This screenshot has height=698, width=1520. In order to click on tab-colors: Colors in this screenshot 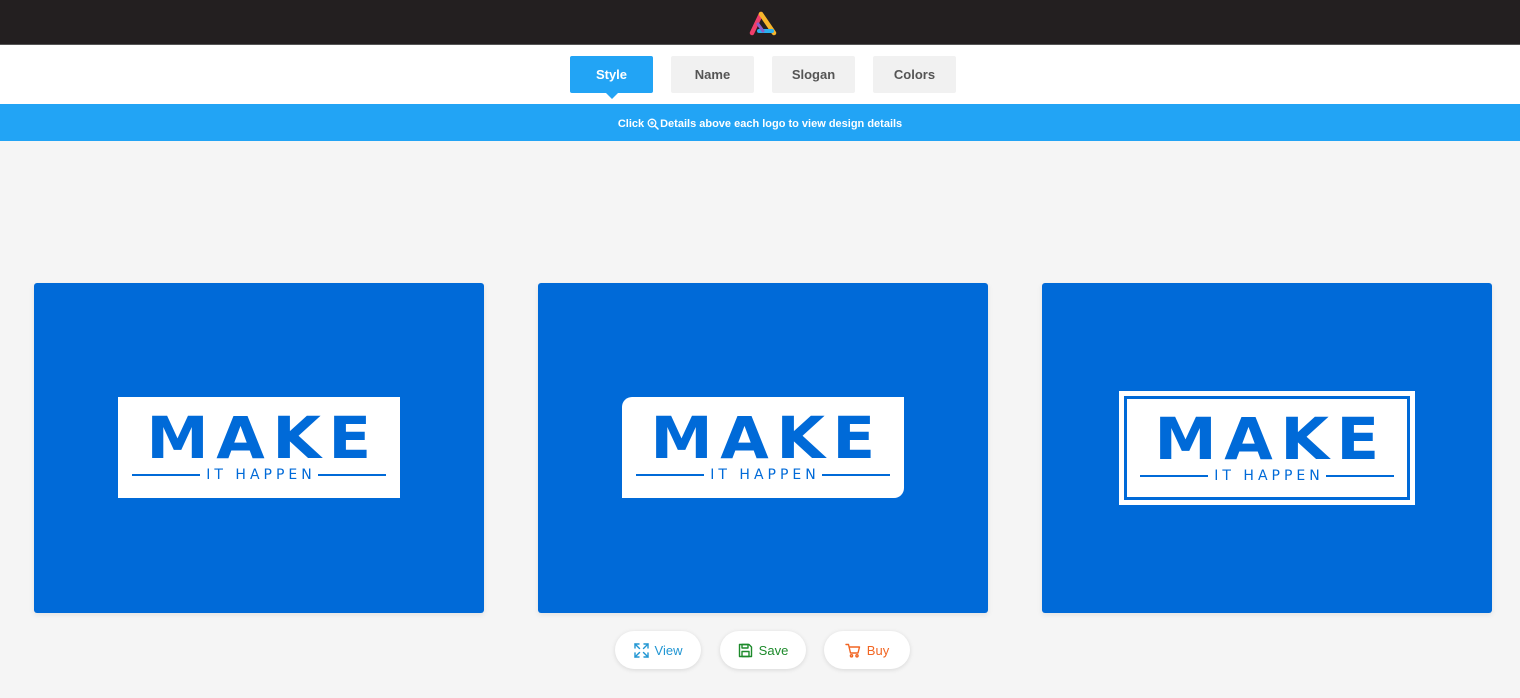, I will do `click(914, 74)`.